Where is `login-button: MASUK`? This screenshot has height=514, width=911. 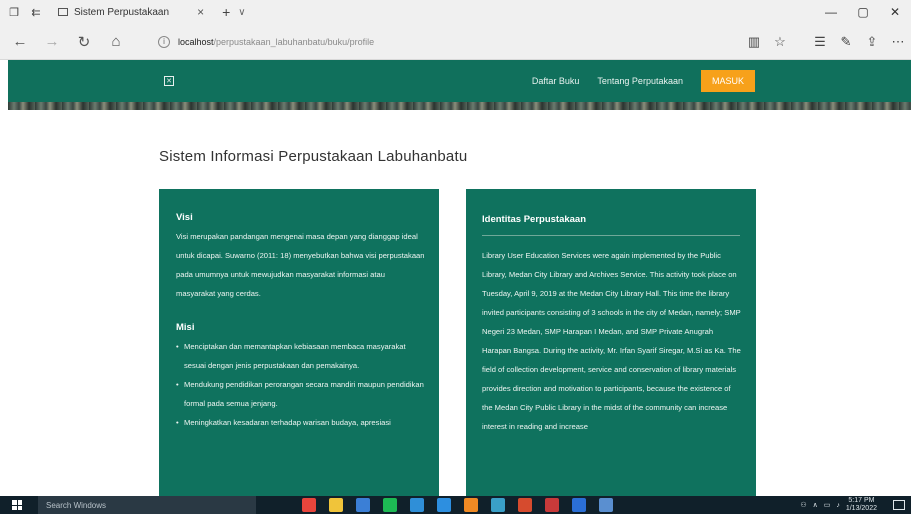 login-button: MASUK is located at coordinates (727, 81).